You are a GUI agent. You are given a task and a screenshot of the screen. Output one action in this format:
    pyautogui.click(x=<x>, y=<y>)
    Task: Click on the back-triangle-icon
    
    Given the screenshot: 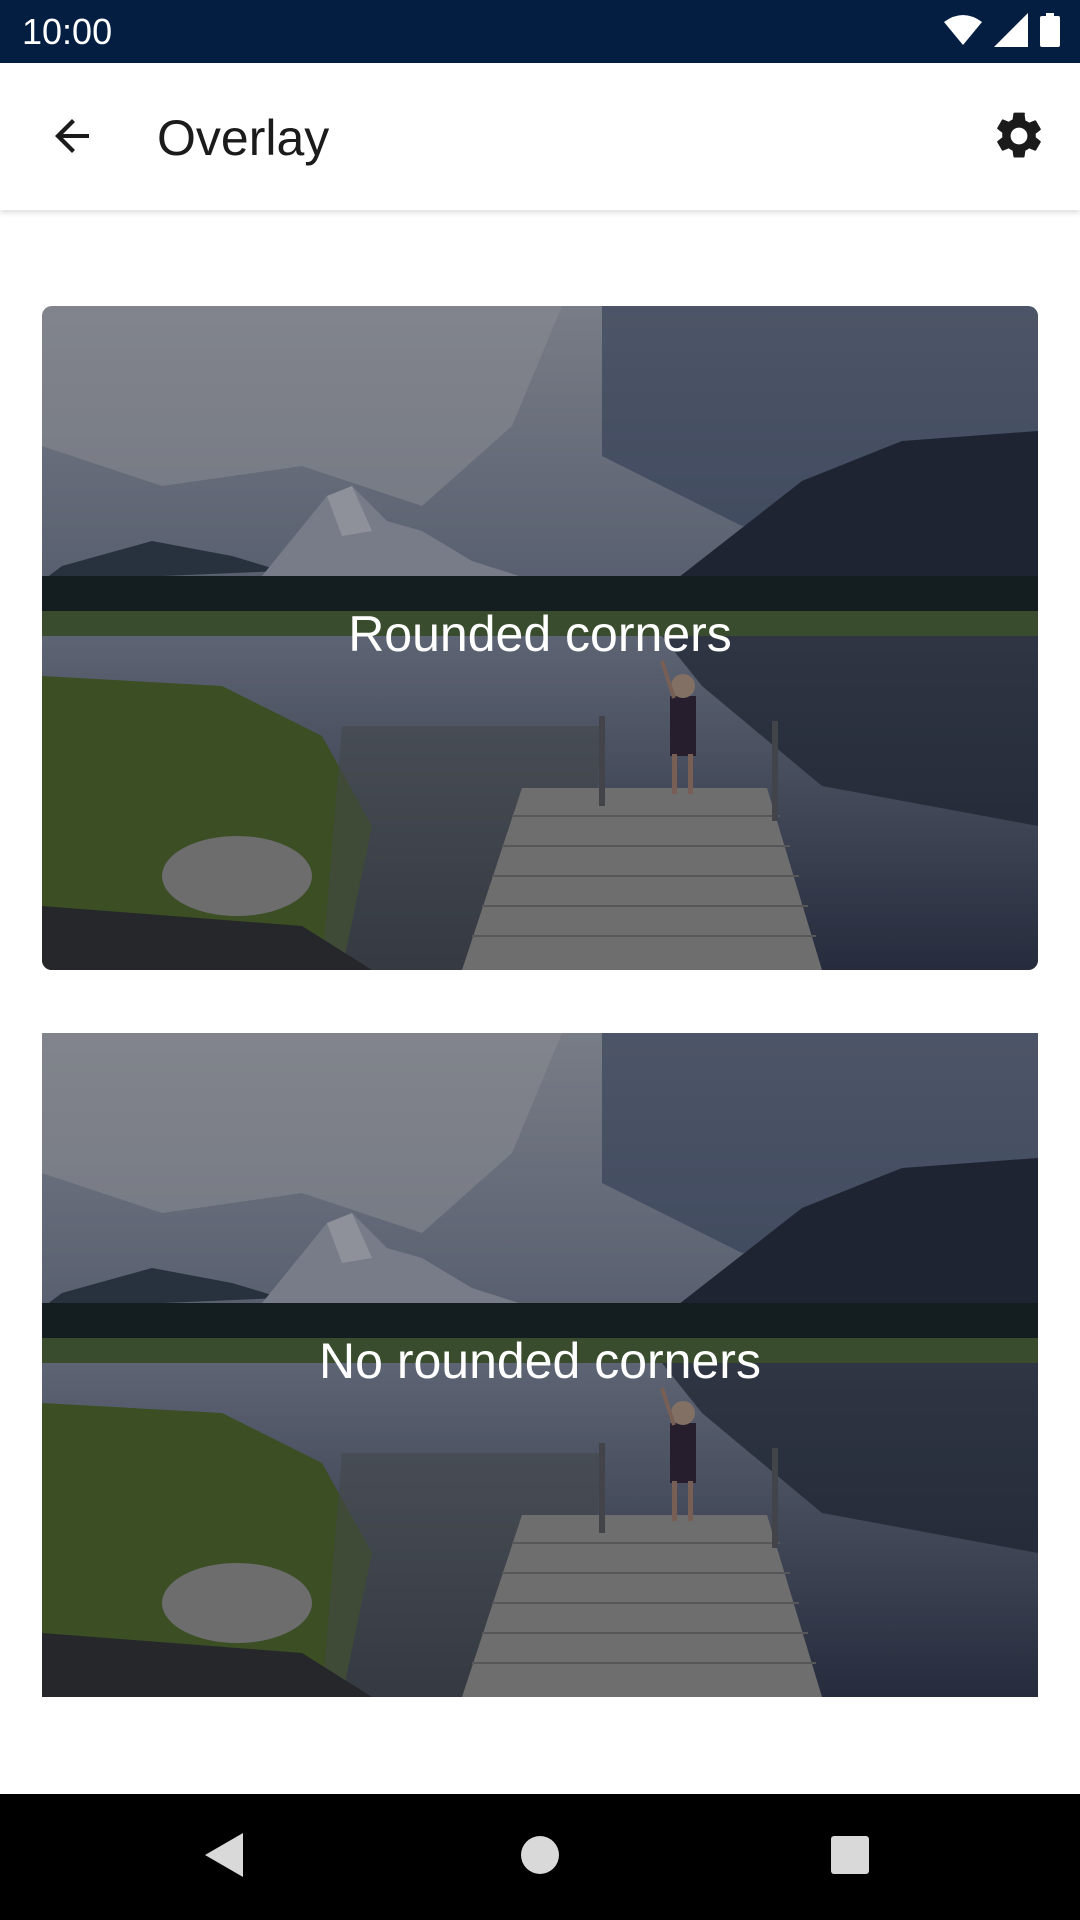 What is the action you would take?
    pyautogui.click(x=225, y=1857)
    